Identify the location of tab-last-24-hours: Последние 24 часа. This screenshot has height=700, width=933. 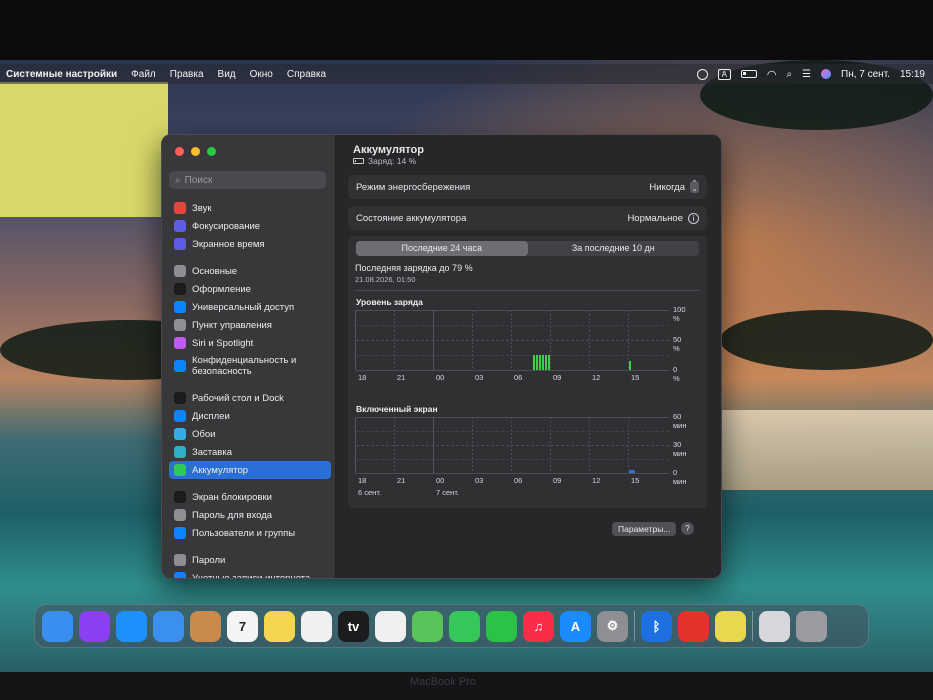
(442, 248).